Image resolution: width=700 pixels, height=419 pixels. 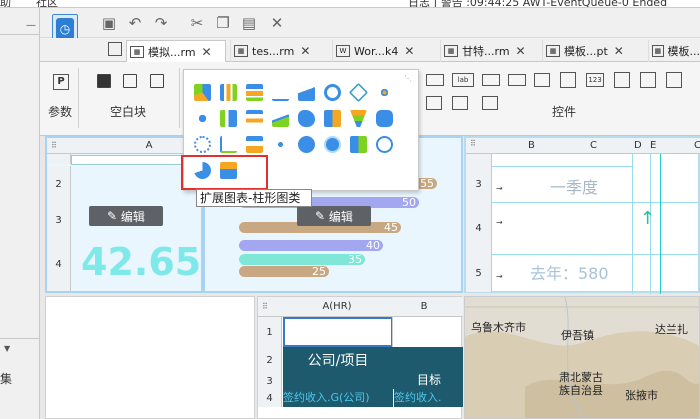 What do you see at coordinates (223, 23) in the screenshot?
I see `copy-icon: ❐` at bounding box center [223, 23].